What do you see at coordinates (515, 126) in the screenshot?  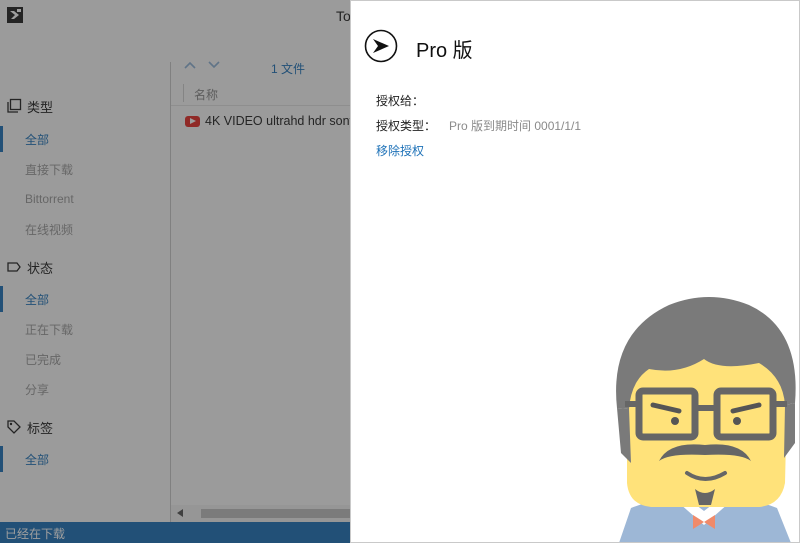 I see `license-type-value: Pro 版到期时间 0001/1/1` at bounding box center [515, 126].